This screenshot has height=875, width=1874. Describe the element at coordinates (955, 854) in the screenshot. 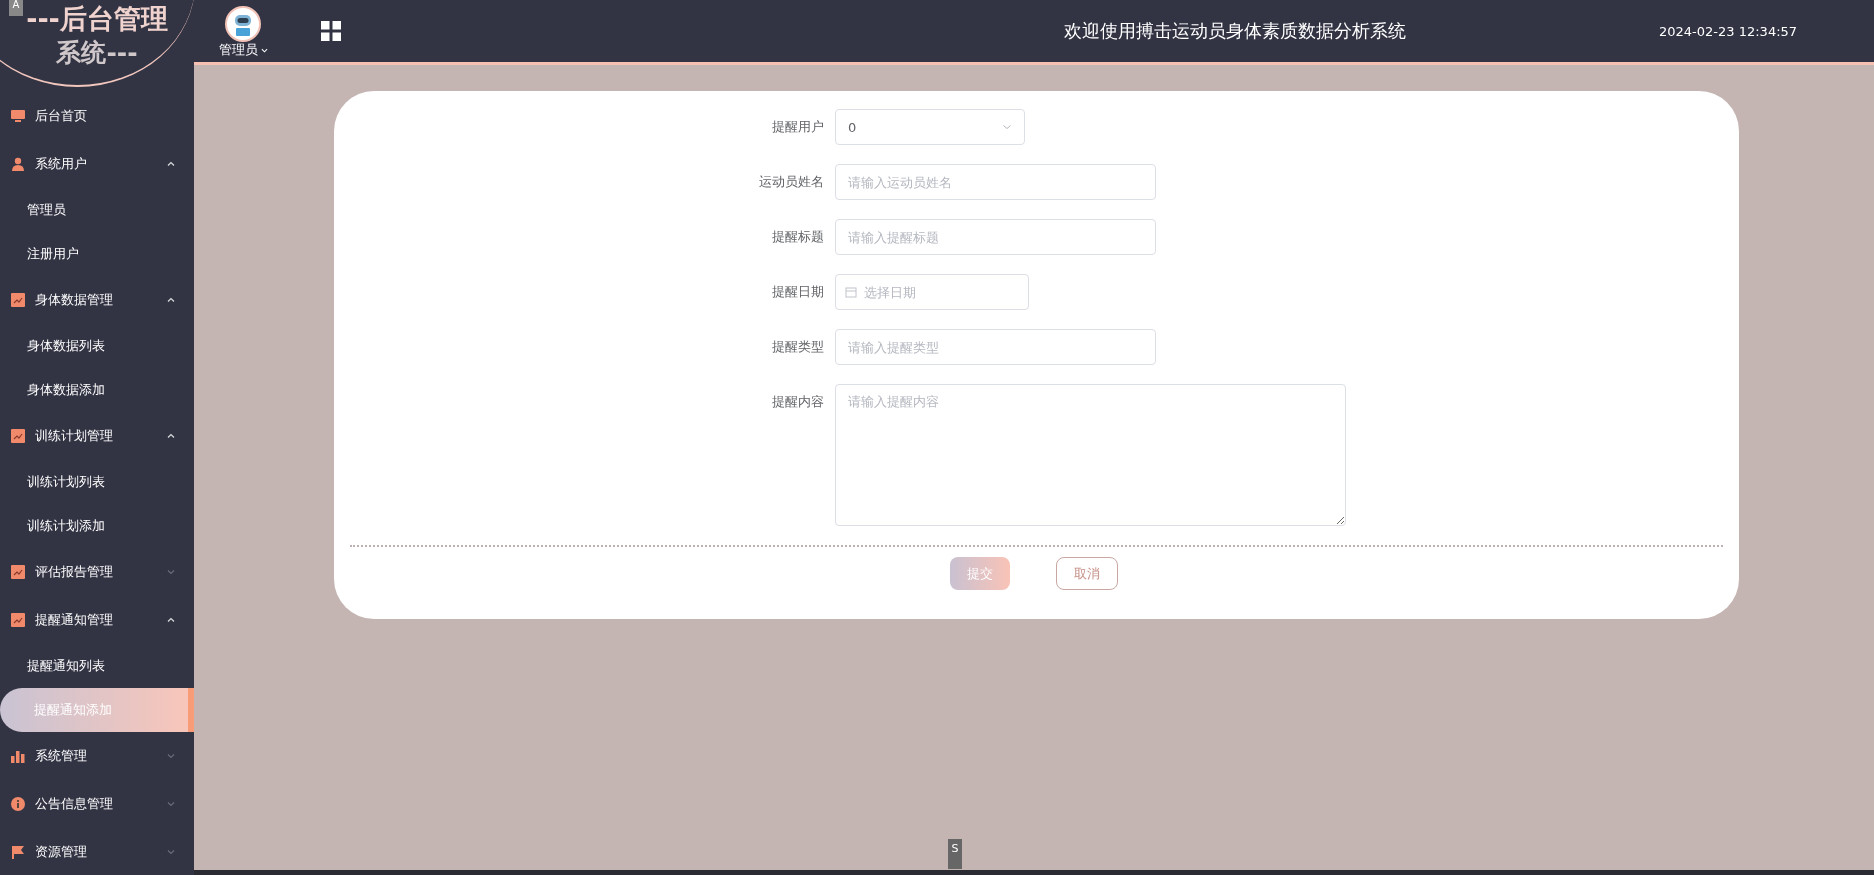

I see `corner-tab: S` at that location.